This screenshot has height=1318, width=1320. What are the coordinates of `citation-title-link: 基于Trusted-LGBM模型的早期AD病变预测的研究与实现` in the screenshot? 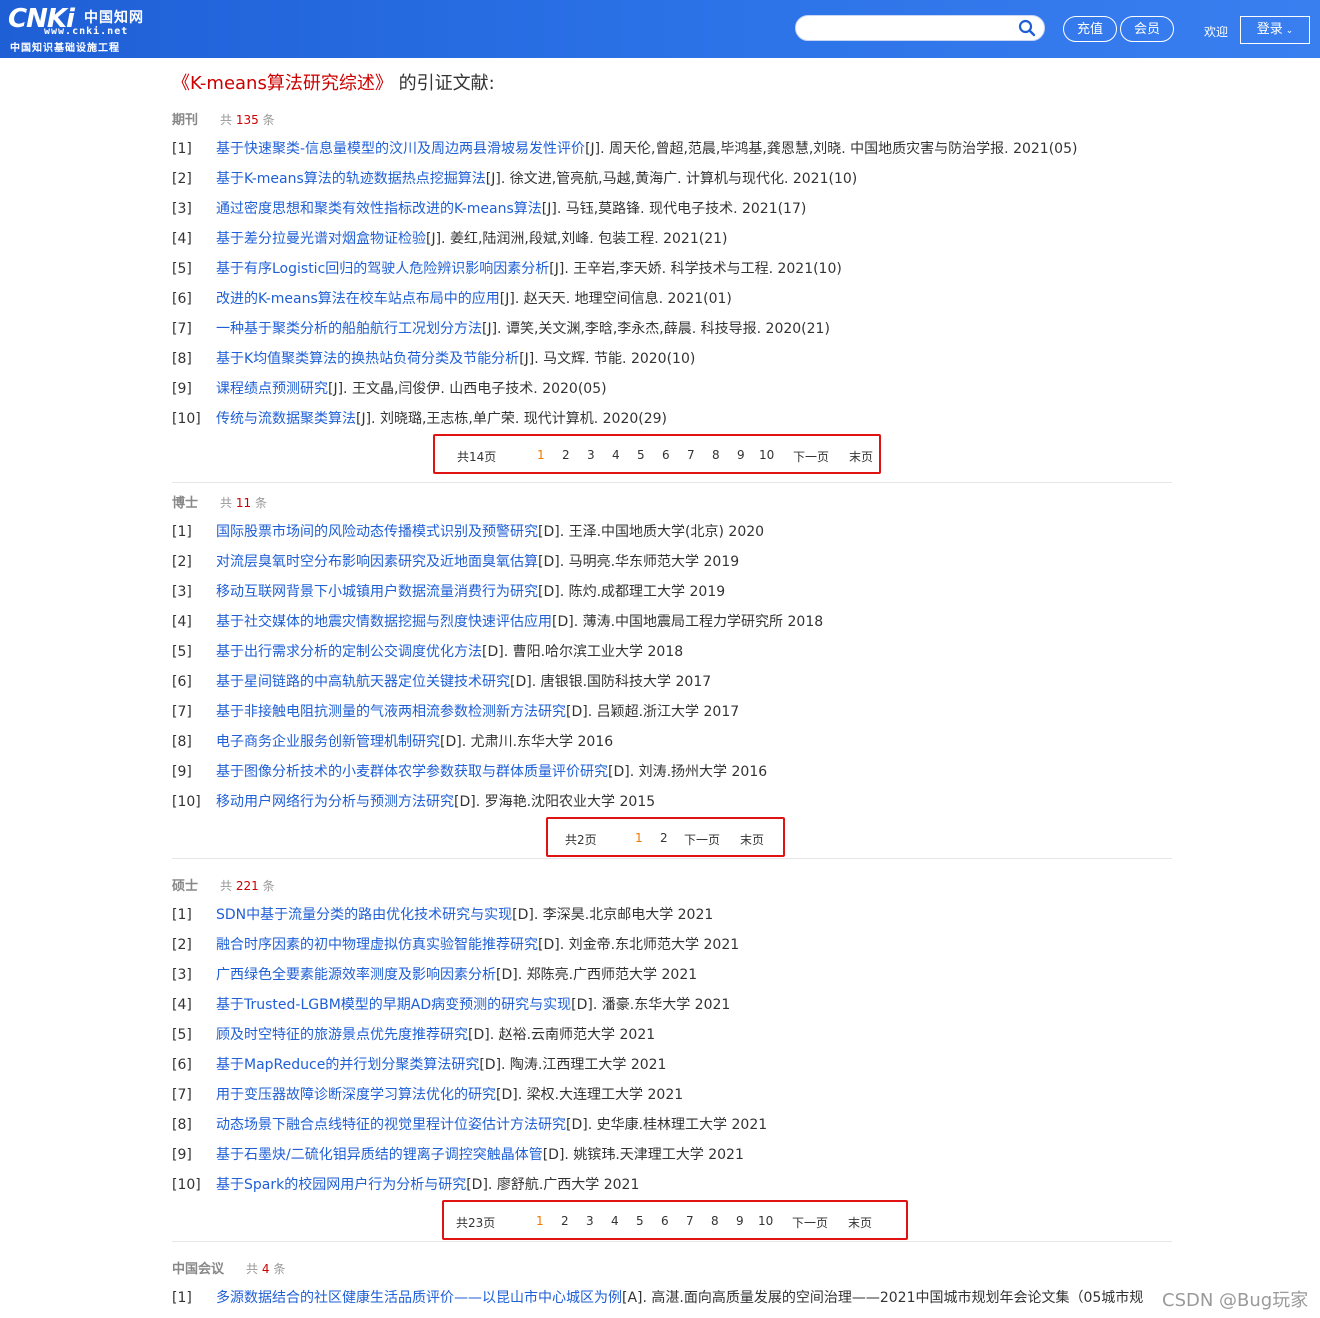 It's located at (393, 1005).